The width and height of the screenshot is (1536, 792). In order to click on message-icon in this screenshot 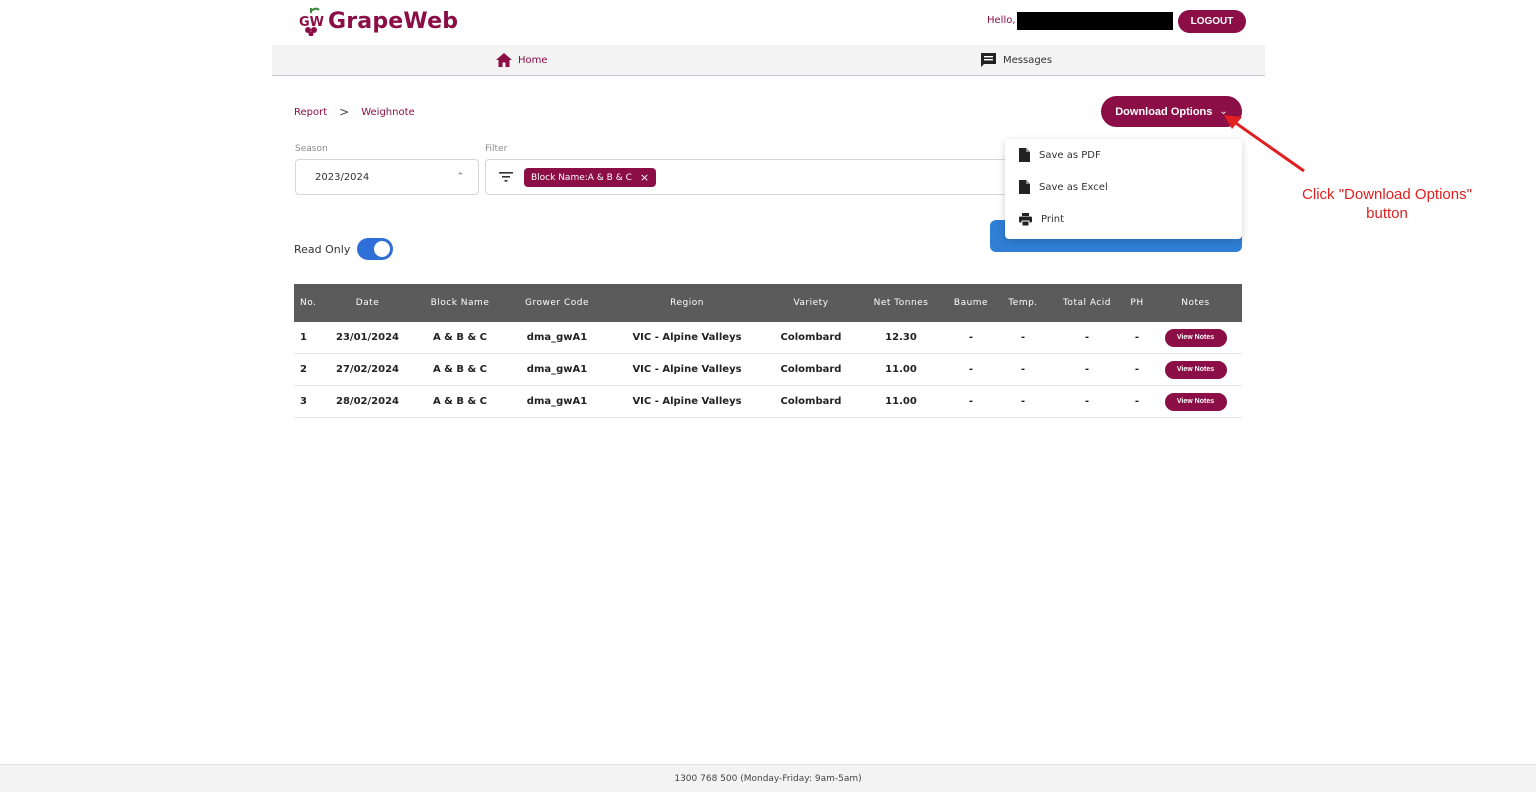, I will do `click(988, 60)`.